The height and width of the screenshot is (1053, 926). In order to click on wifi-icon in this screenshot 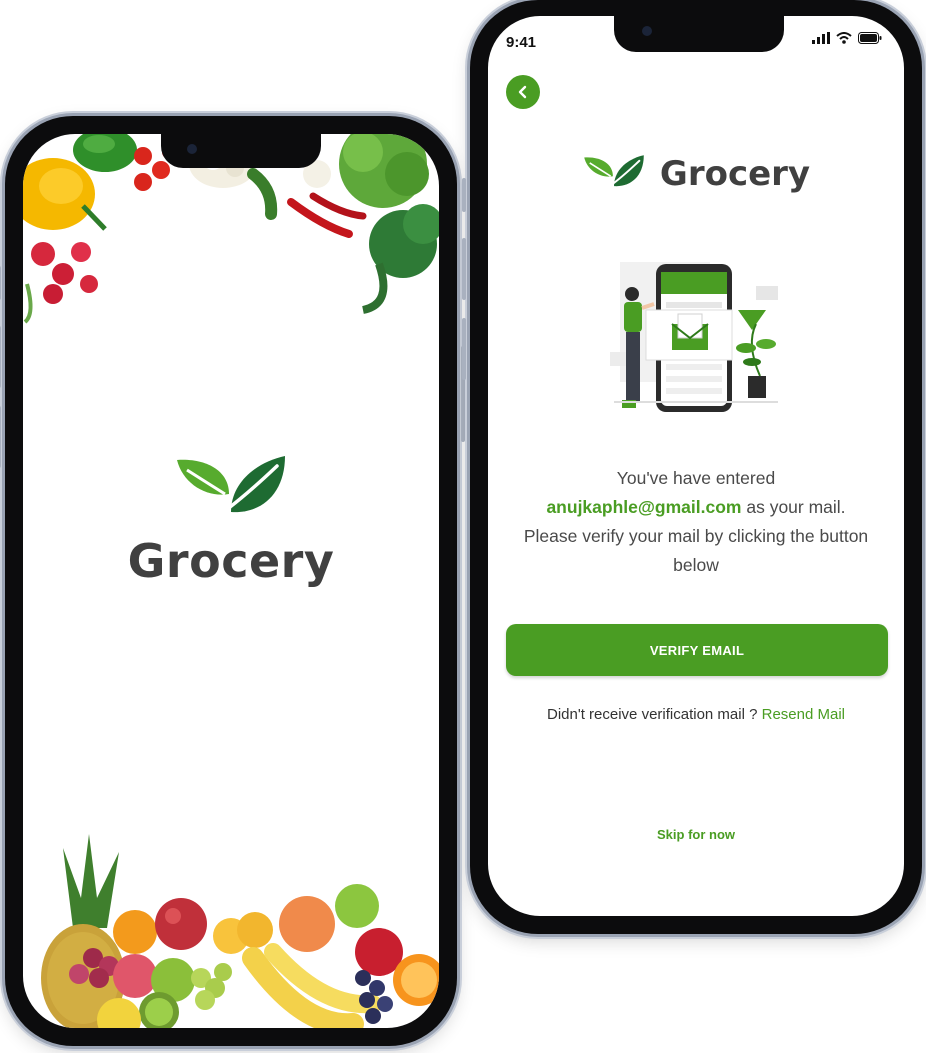, I will do `click(844, 38)`.